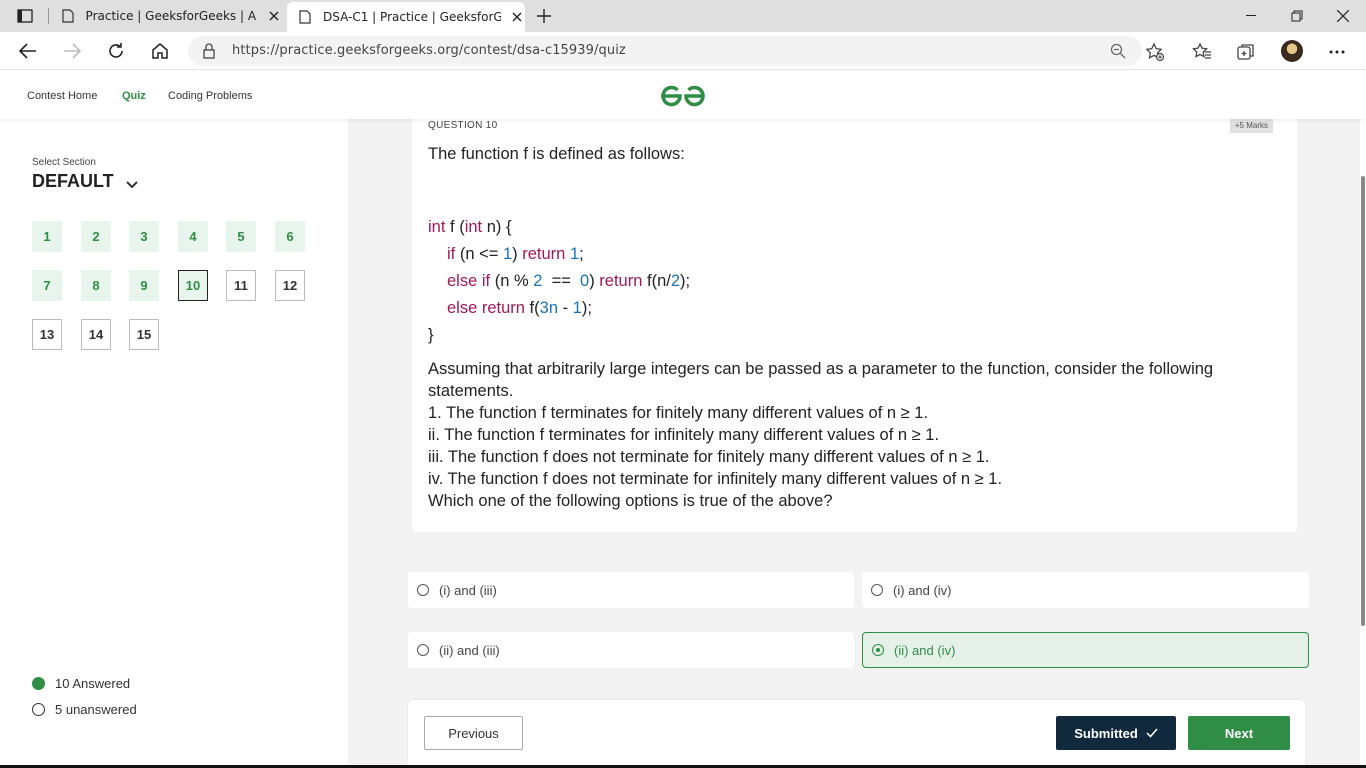  I want to click on option-3: (ii) and (iii), so click(631, 650).